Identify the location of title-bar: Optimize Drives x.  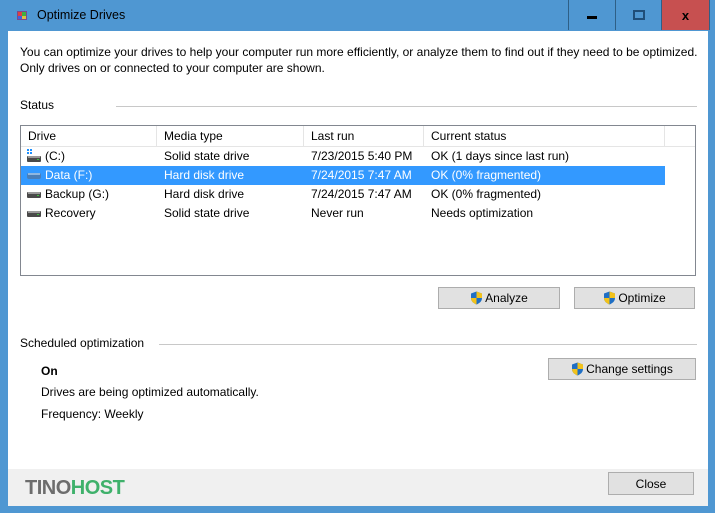
(357, 15).